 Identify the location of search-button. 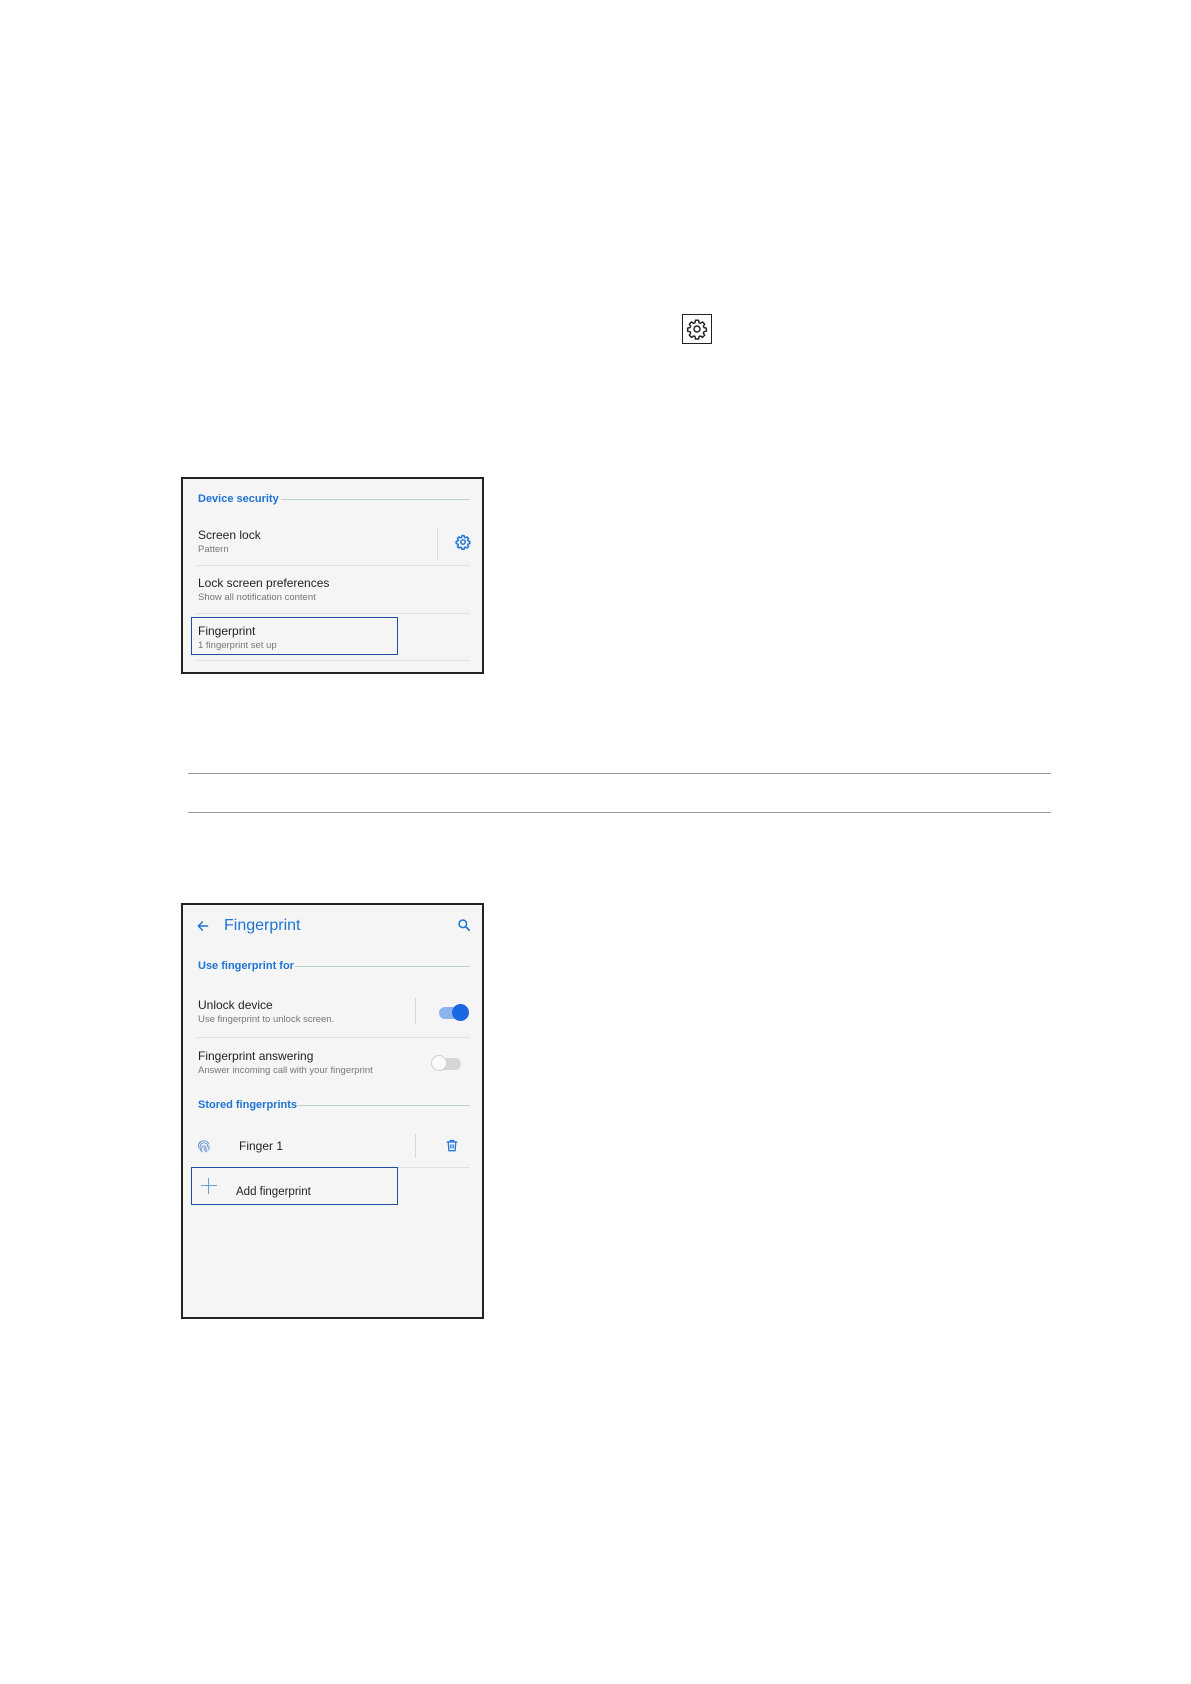
(464, 927).